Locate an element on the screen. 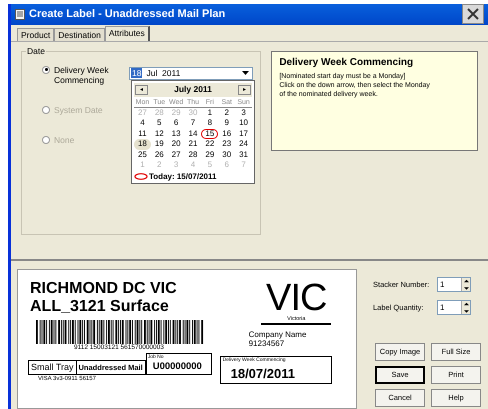 The image size is (488, 409). close-button is located at coordinates (473, 14).